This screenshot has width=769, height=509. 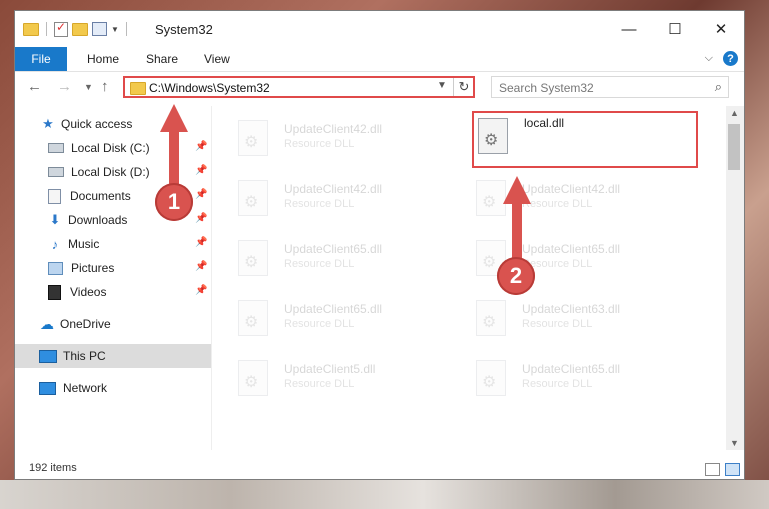 What do you see at coordinates (718, 87) in the screenshot?
I see `search-icon: ⌕` at bounding box center [718, 87].